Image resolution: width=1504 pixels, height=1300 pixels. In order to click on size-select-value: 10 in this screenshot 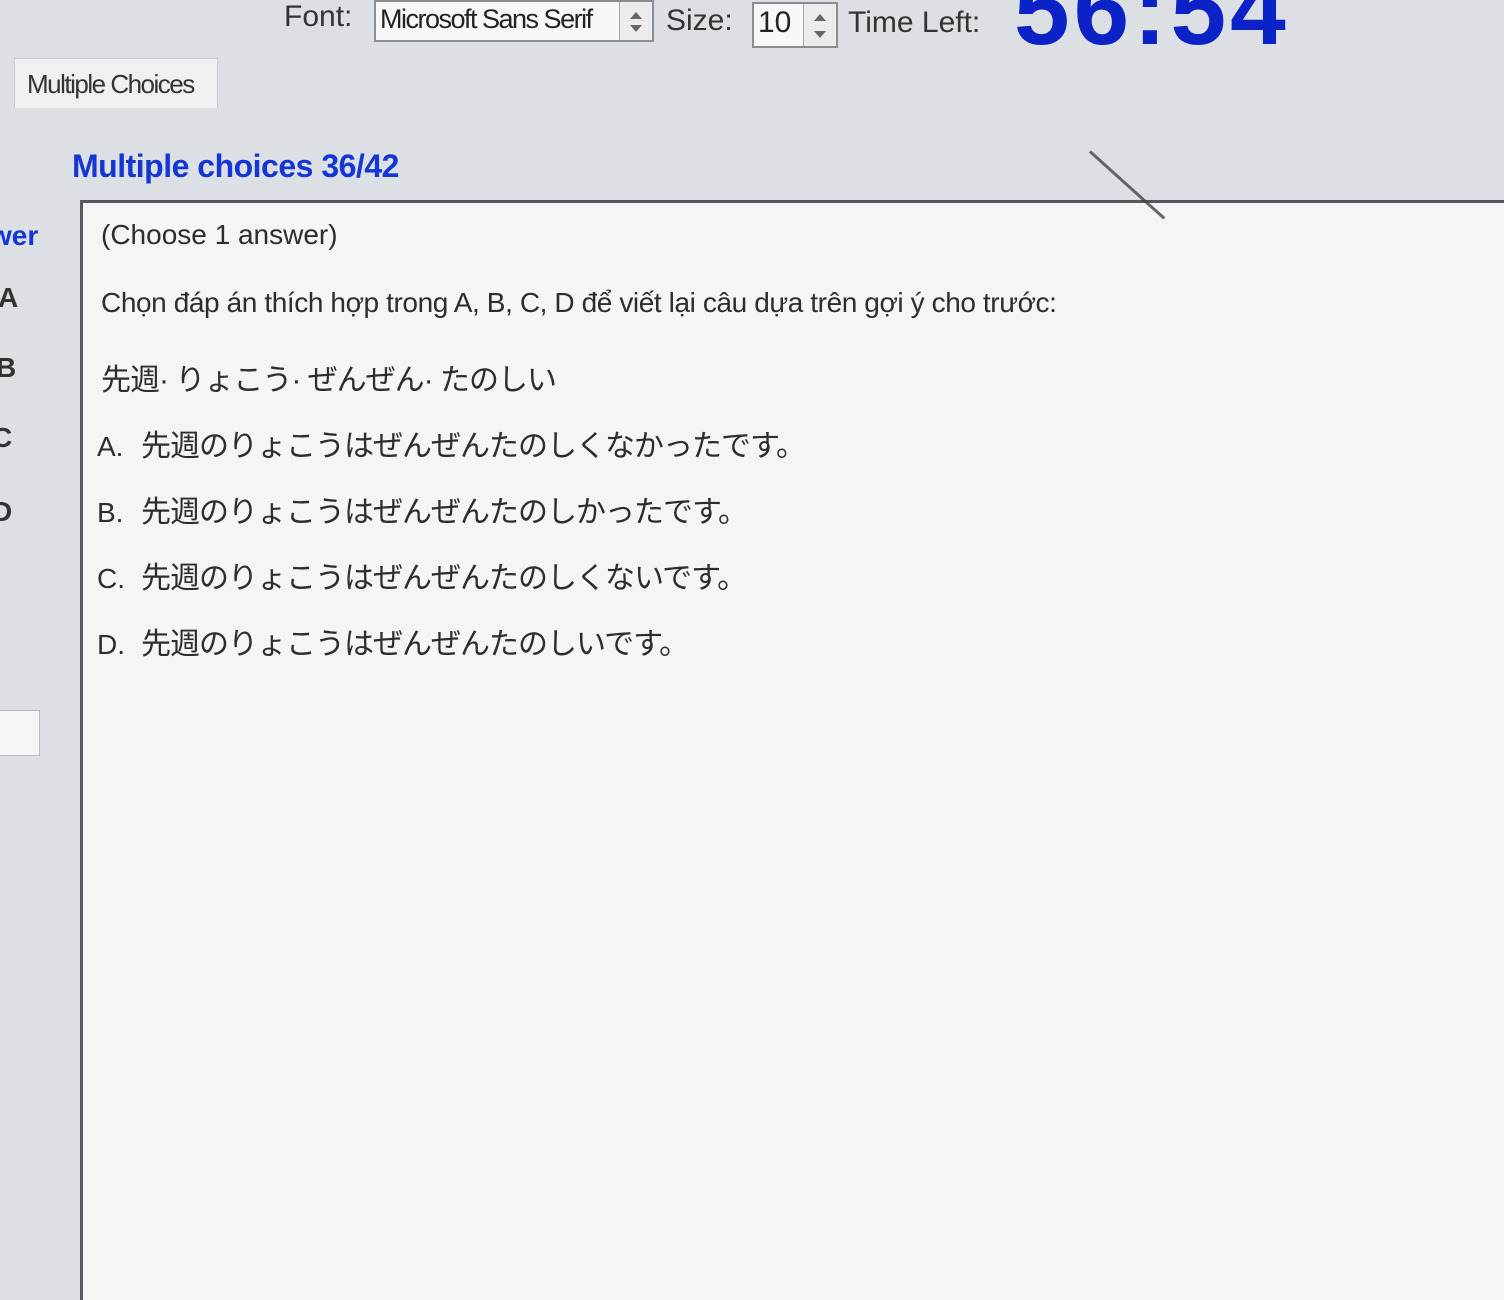, I will do `click(775, 22)`.